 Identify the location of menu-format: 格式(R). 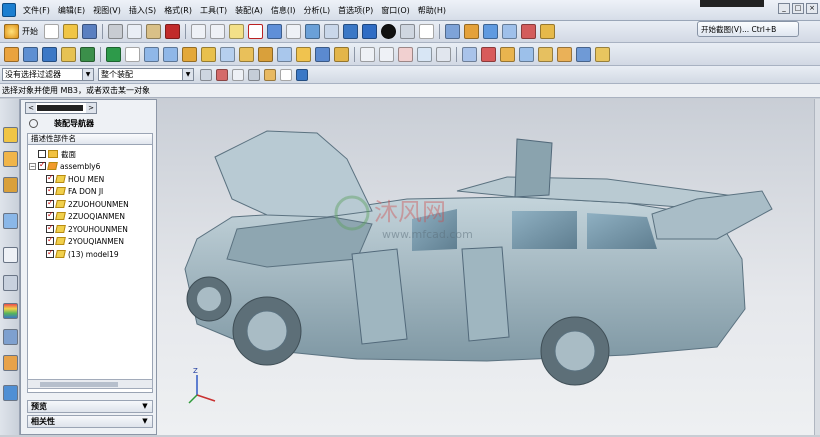
(178, 10).